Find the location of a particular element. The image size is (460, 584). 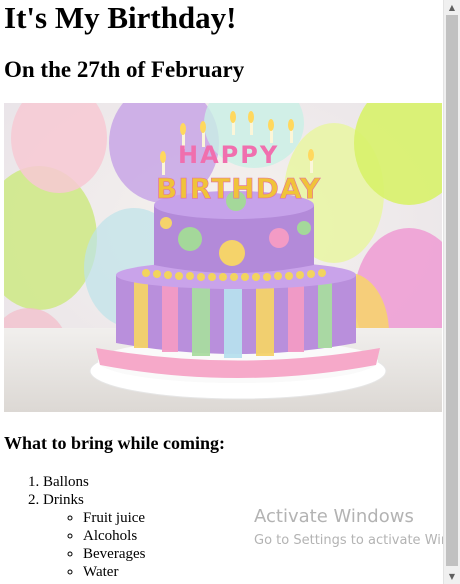

sublist-item: Beverages is located at coordinates (114, 554).